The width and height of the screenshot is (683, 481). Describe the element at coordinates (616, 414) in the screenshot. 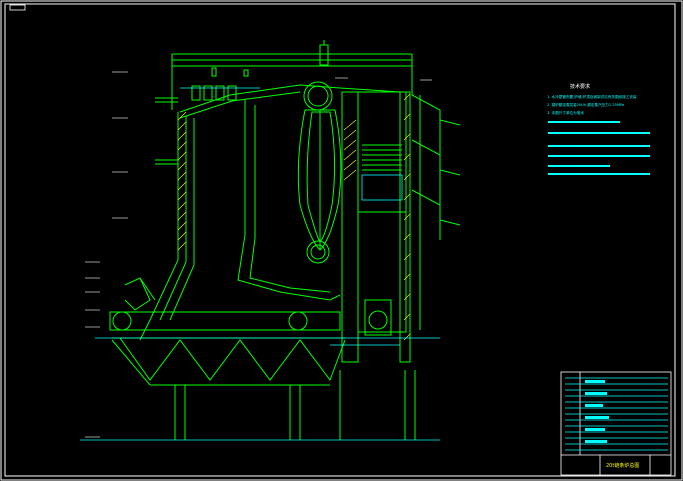

I see `title-block-rows` at that location.